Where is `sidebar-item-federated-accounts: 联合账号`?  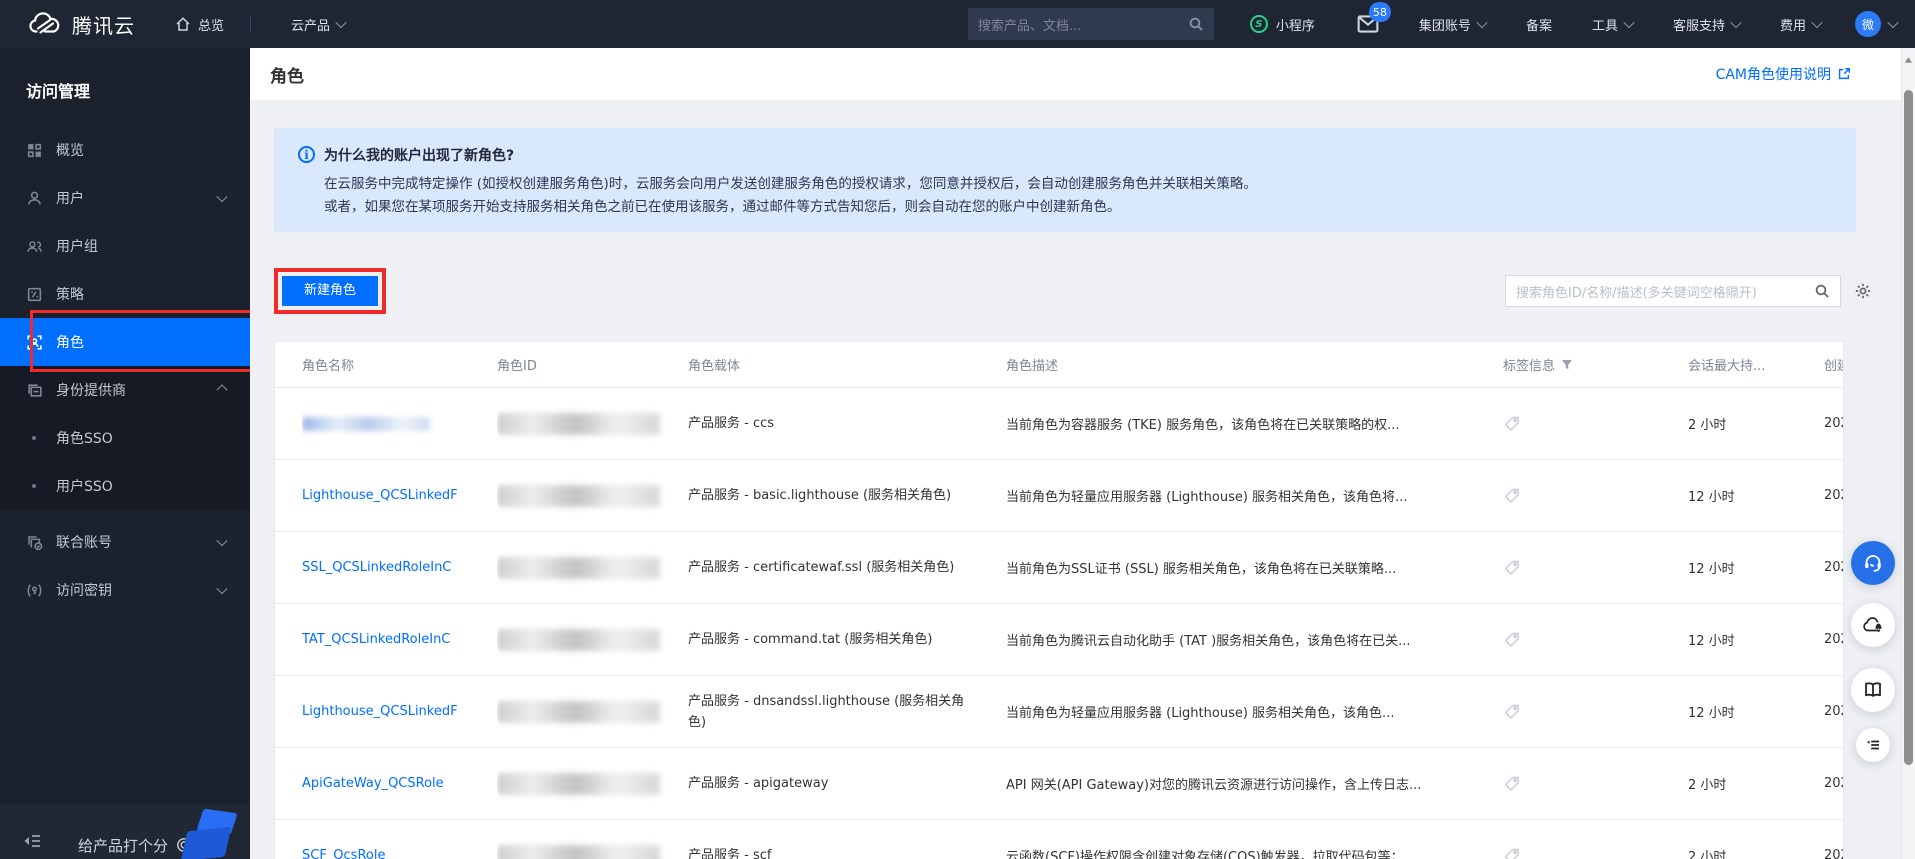
sidebar-item-federated-accounts: 联合账号 is located at coordinates (125, 542).